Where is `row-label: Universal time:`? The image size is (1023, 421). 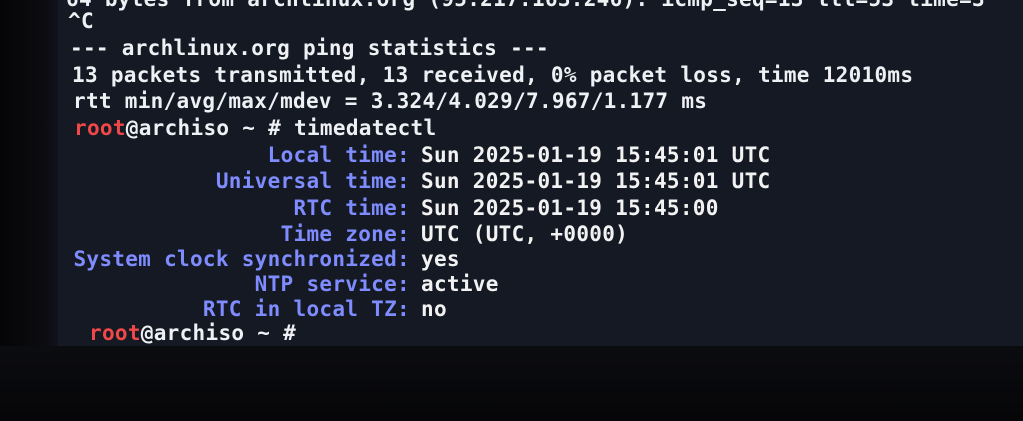 row-label: Universal time: is located at coordinates (312, 181).